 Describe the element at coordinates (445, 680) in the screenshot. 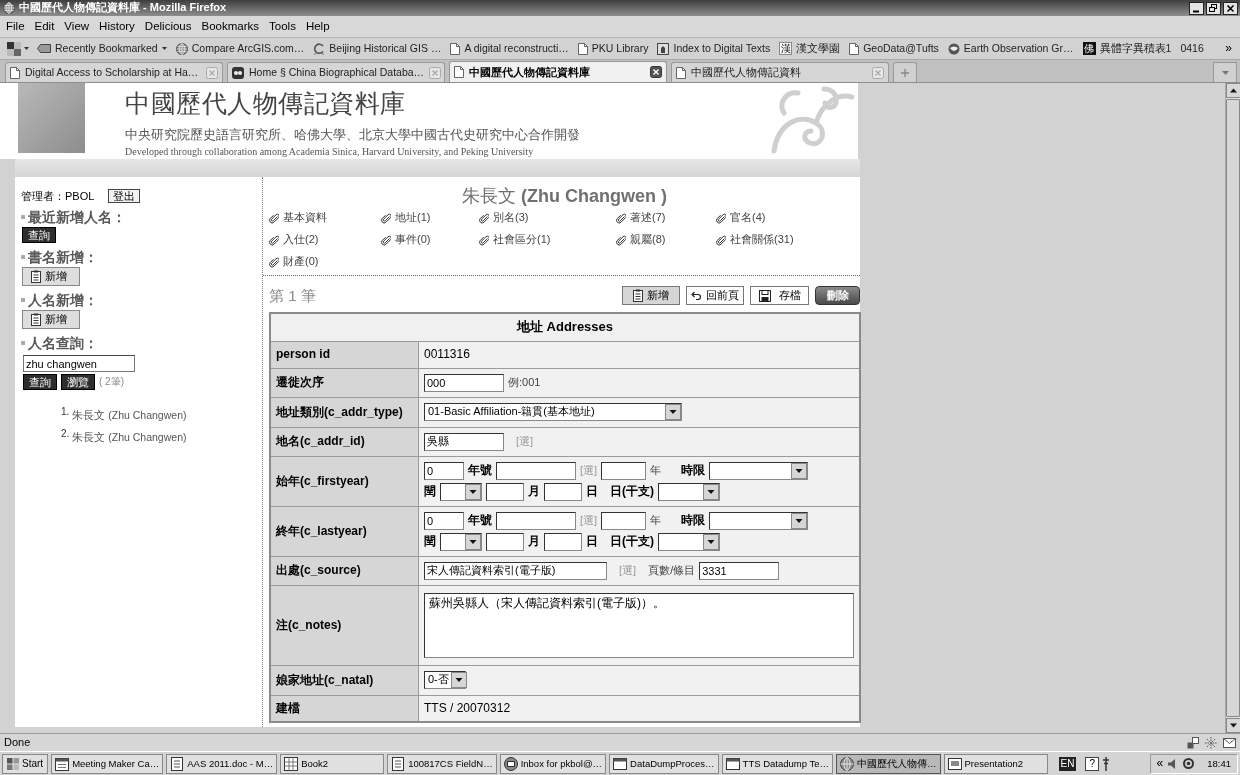

I see `select-field: 0-否` at that location.